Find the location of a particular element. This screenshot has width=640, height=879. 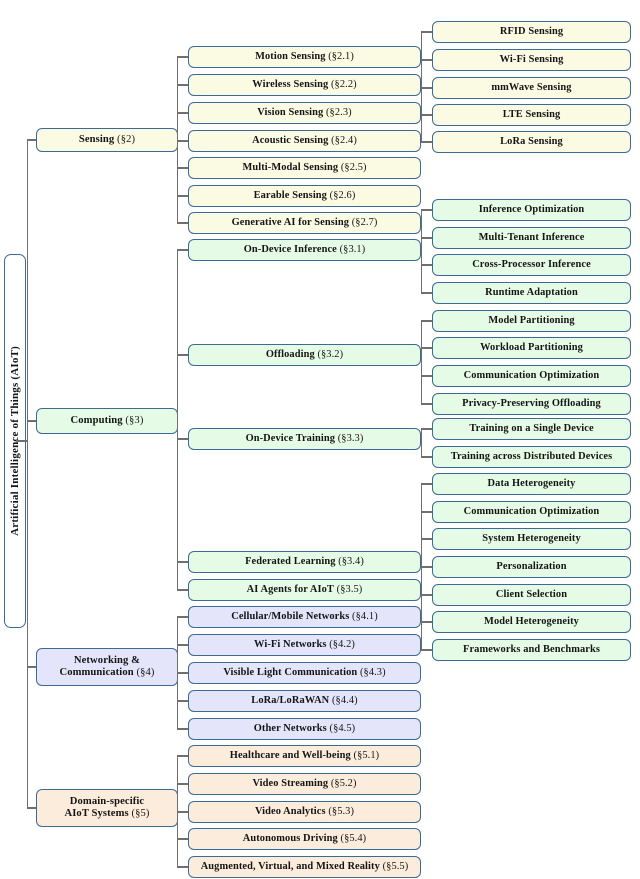

grandchild-node-1-3-1: Communication Optimization is located at coordinates (531, 512).